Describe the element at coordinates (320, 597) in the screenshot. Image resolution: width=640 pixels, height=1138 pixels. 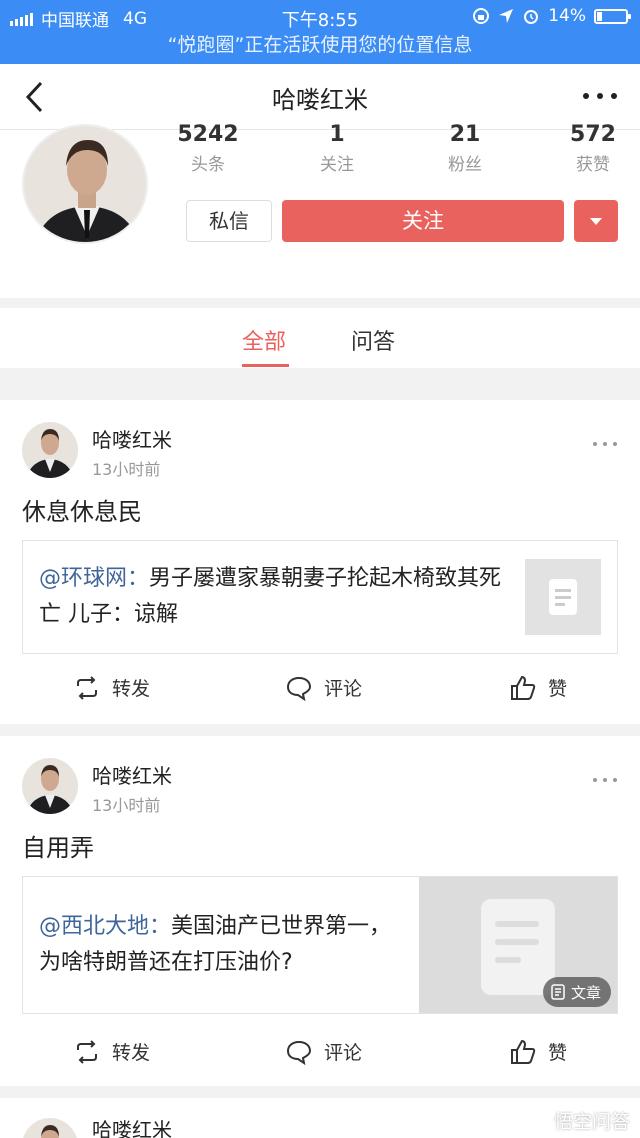
I see `shared-article-card: @环球网：男子屡遭家暴朝妻子抡起木椅致其死亡 儿子：谅解` at that location.